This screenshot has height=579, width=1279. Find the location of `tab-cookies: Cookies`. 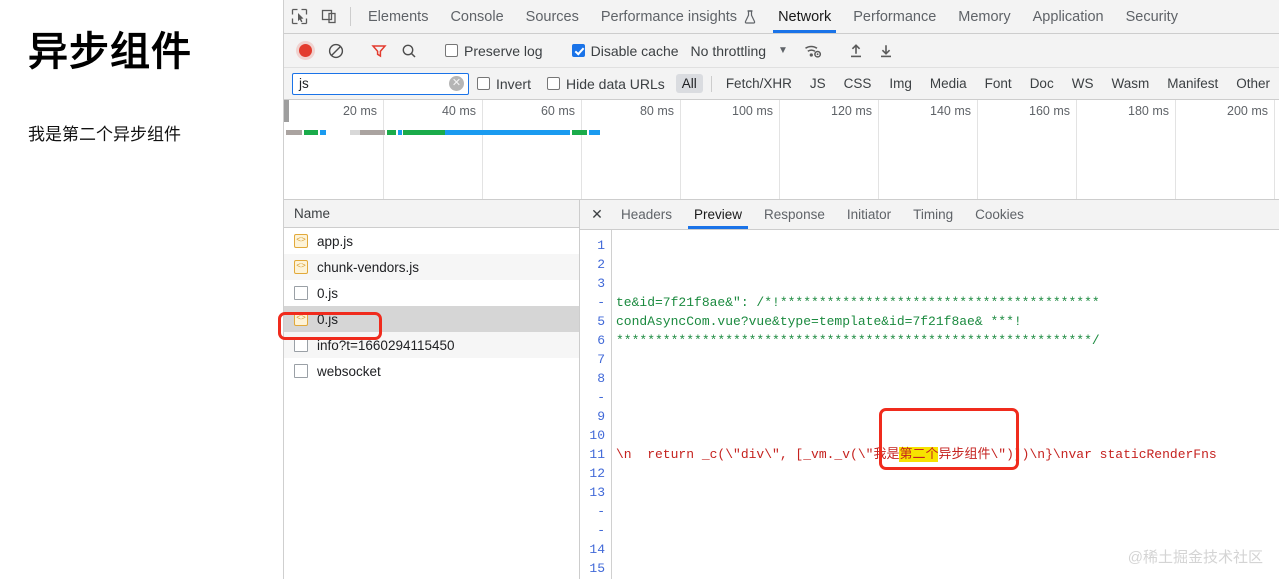

tab-cookies: Cookies is located at coordinates (999, 214).